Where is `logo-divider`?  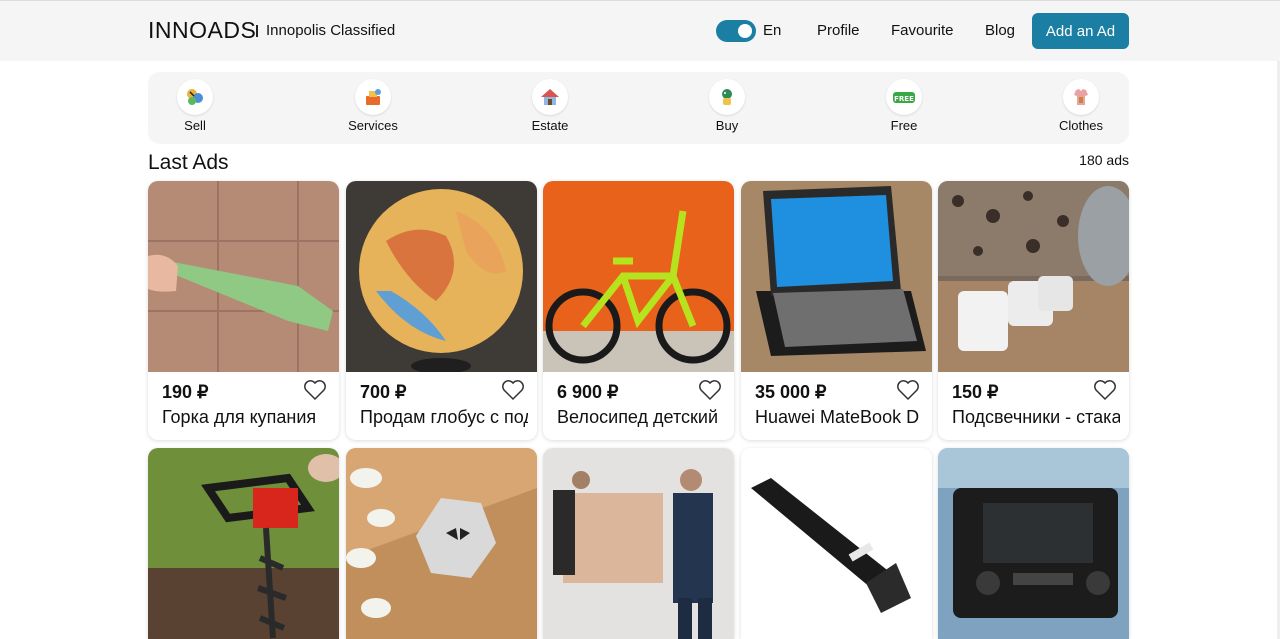
logo-divider is located at coordinates (257, 31).